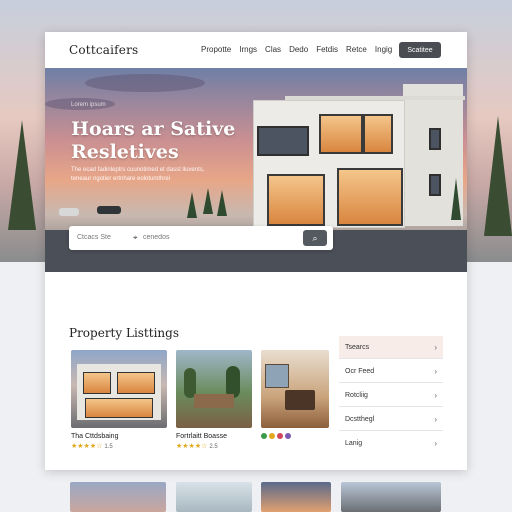 This screenshot has width=512, height=512. Describe the element at coordinates (95, 436) in the screenshot. I see `listing-title: Tha Cttdsbaing` at that location.